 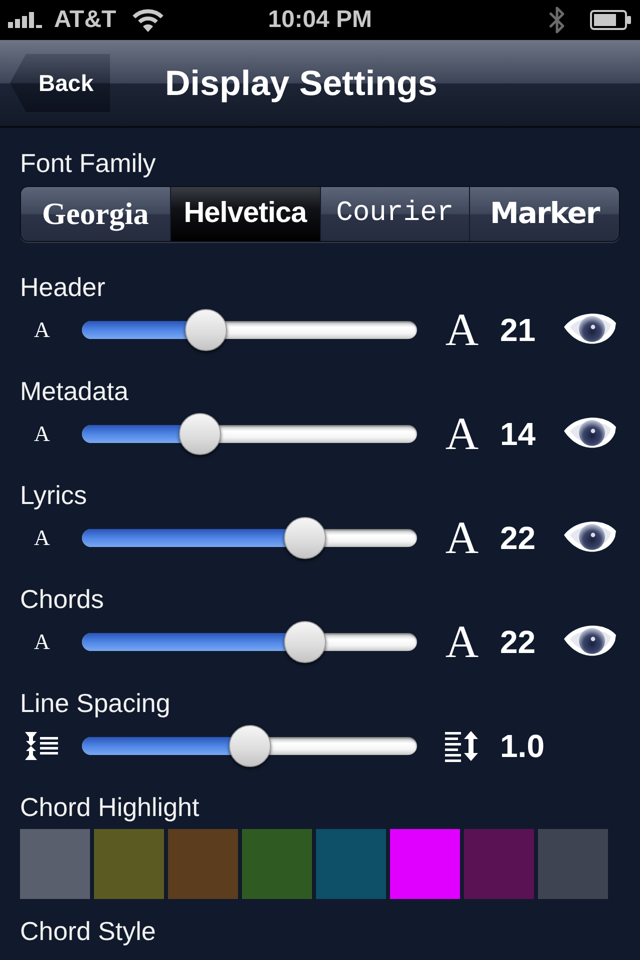 I want to click on setting-label: Line Spacing, so click(x=95, y=703).